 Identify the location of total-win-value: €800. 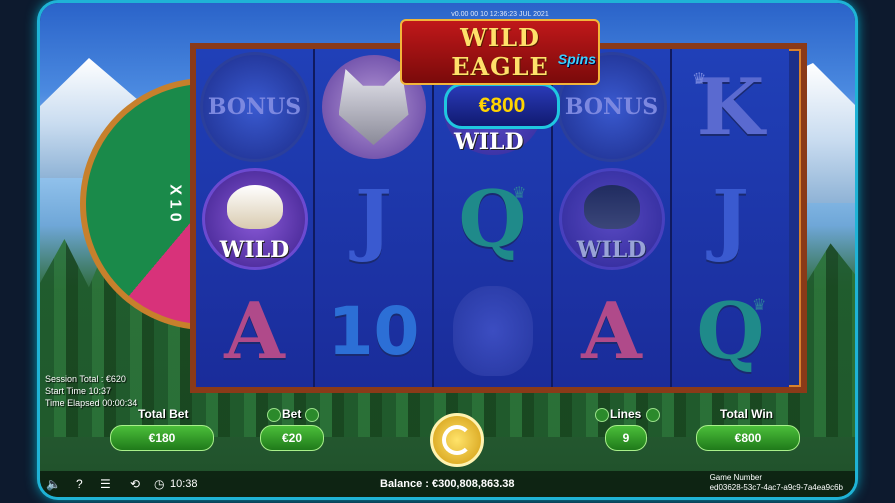
(748, 438).